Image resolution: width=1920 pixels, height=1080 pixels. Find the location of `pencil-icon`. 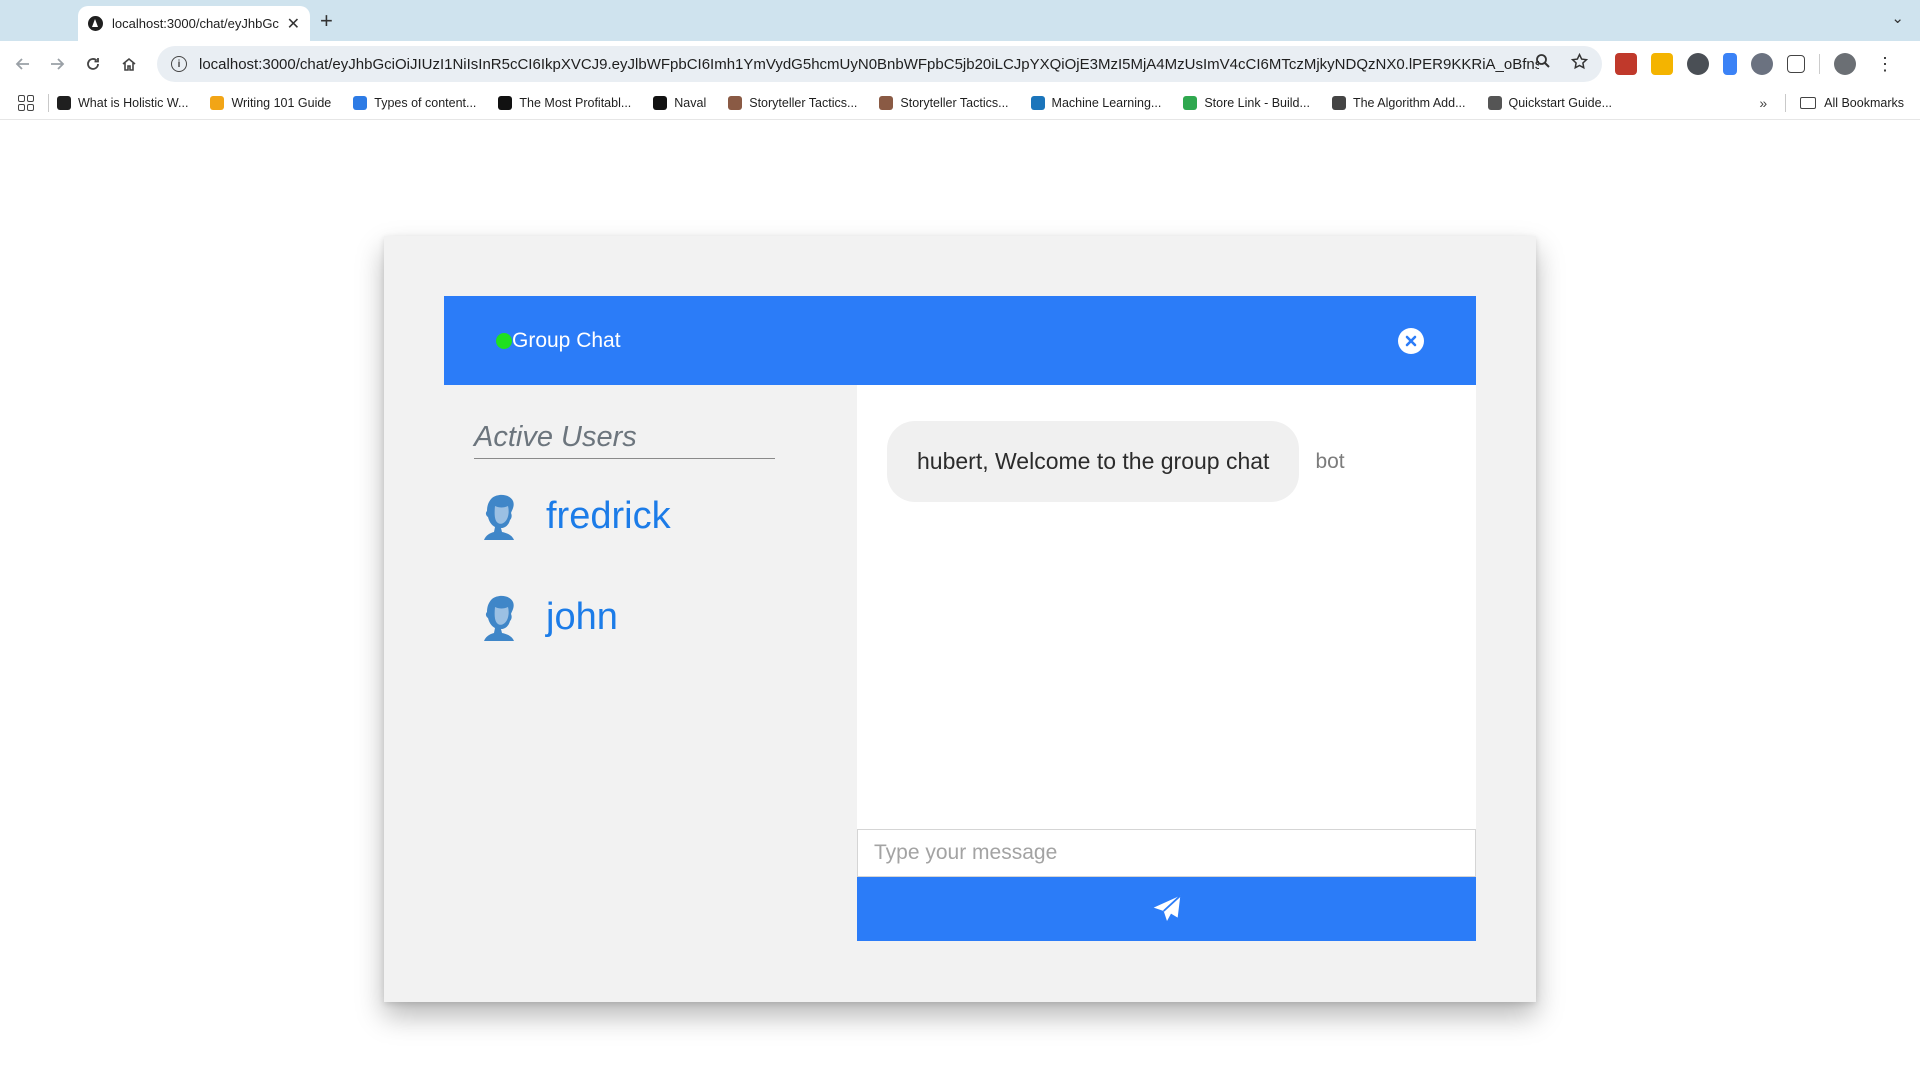

pencil-icon is located at coordinates (217, 103).